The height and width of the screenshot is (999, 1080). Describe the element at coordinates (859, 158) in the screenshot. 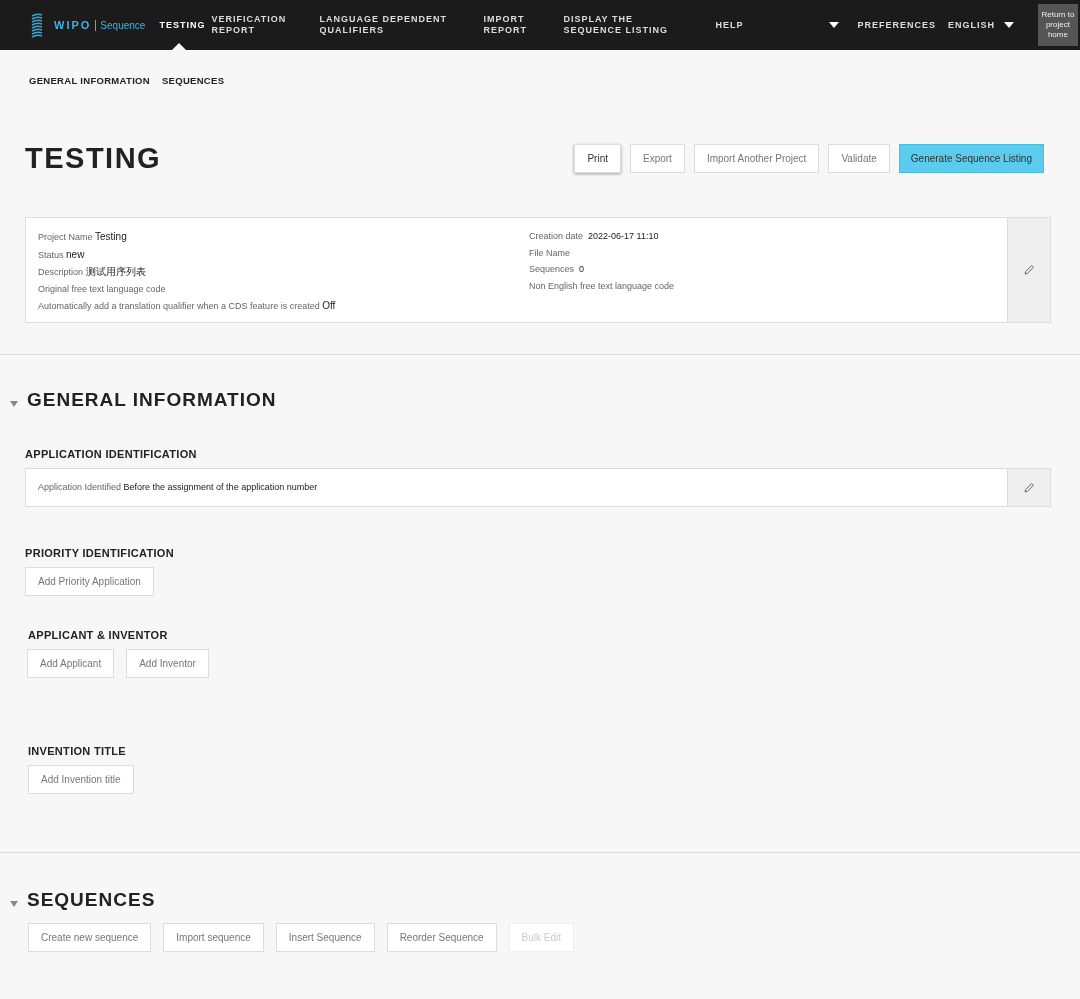

I see `action-button: Validate` at that location.